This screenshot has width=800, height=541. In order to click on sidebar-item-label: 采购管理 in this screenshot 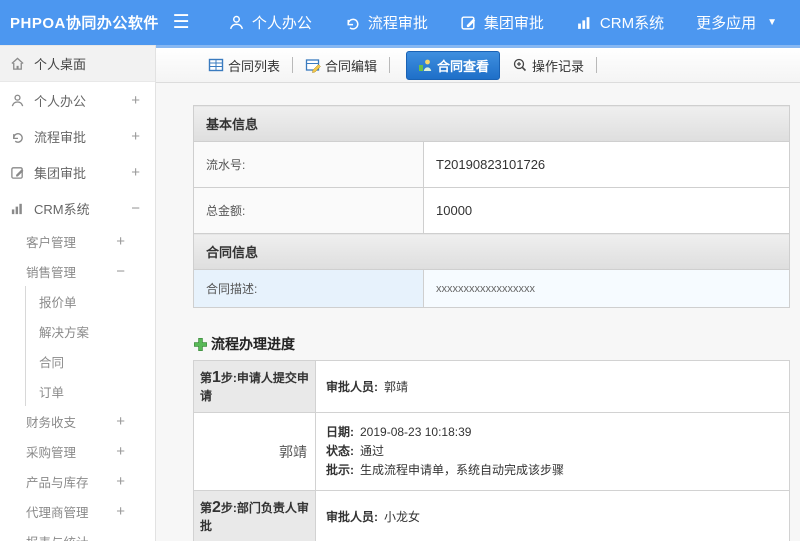, I will do `click(51, 452)`.